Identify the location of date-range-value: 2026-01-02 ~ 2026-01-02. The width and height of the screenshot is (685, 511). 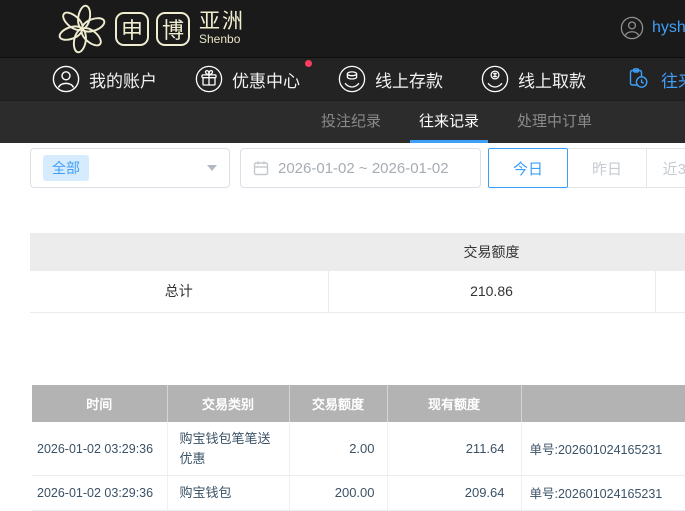
(363, 168).